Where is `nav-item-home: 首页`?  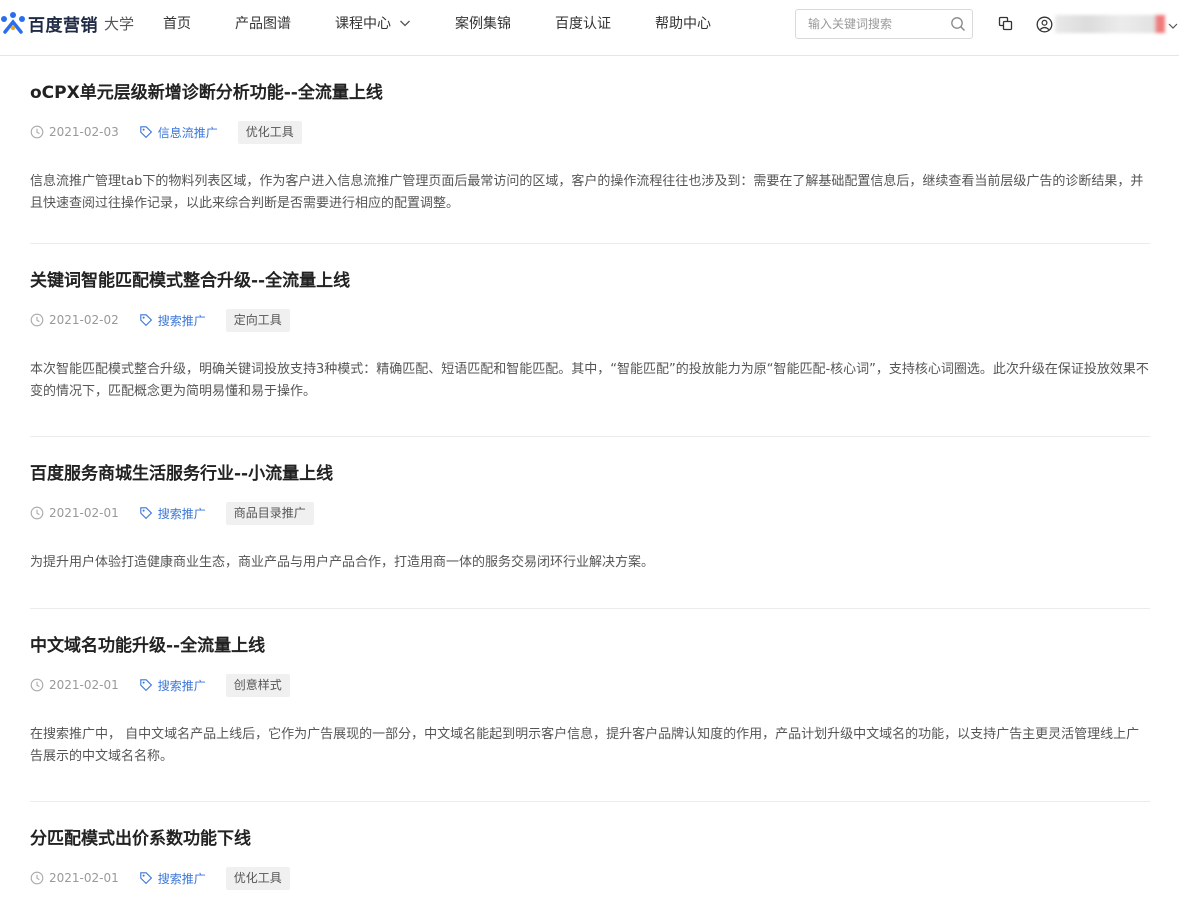
nav-item-home: 首页 is located at coordinates (177, 23).